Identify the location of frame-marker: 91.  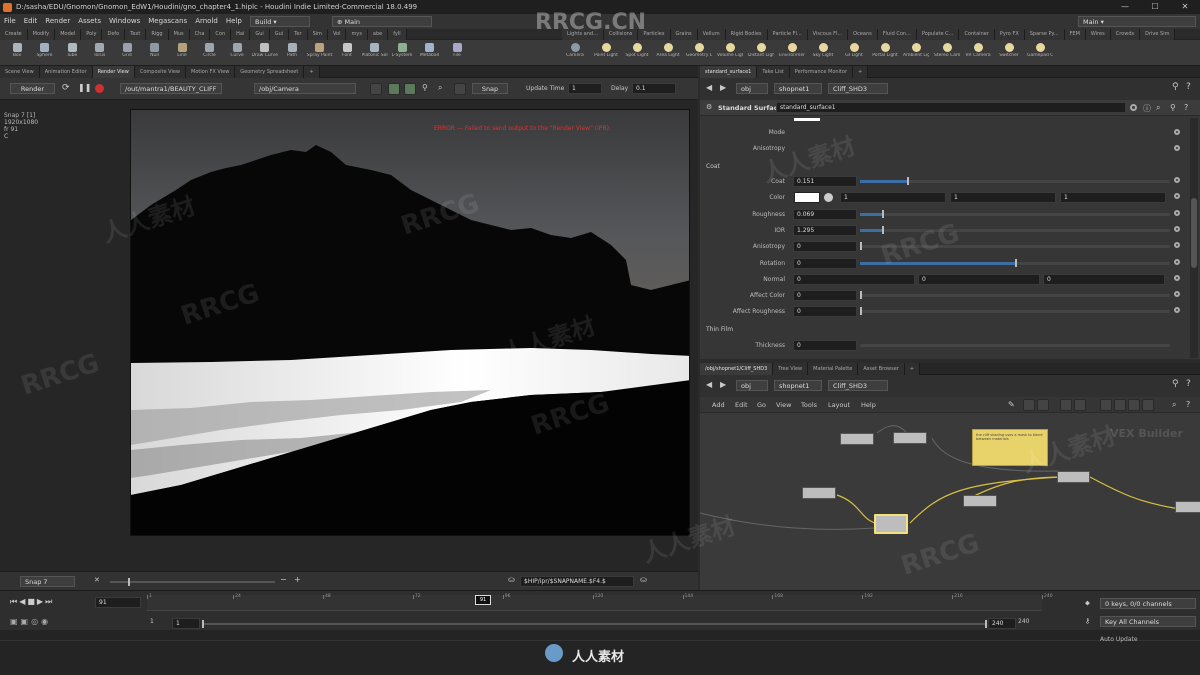
(483, 600).